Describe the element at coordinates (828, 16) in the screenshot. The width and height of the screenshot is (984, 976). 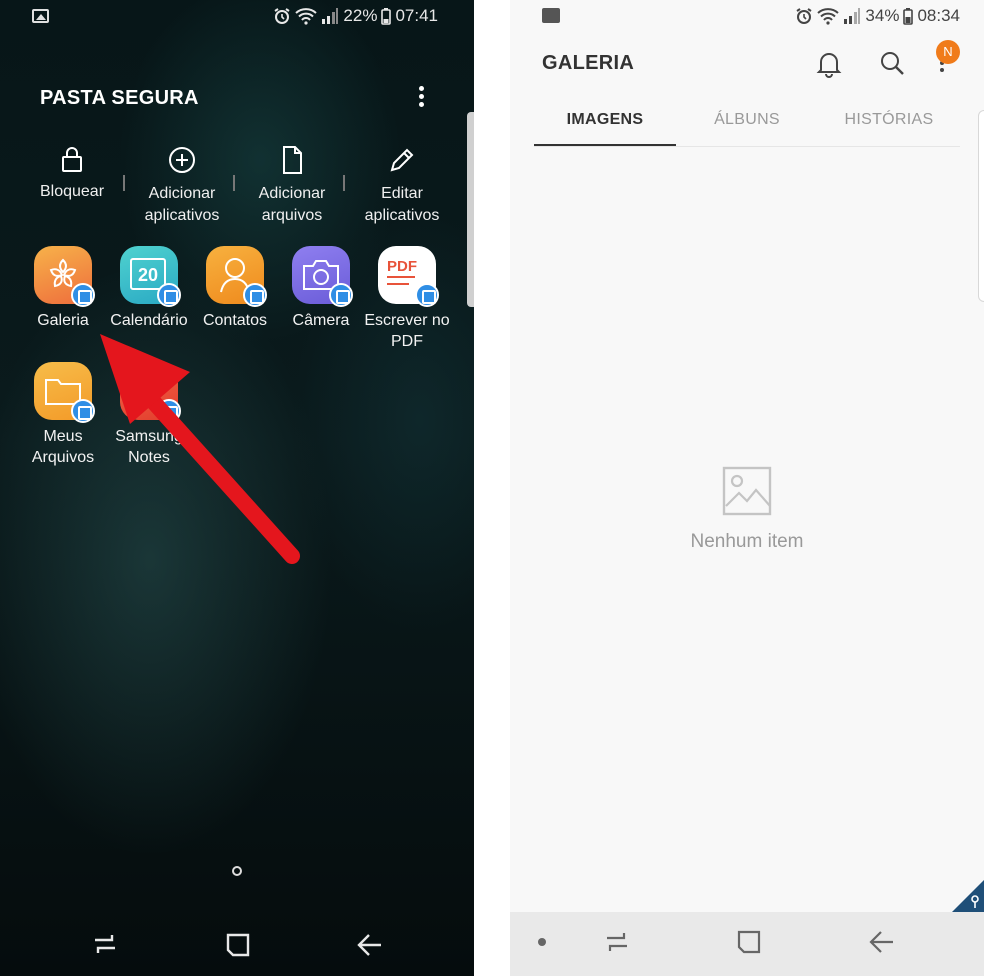
I see `wifi-icon` at that location.